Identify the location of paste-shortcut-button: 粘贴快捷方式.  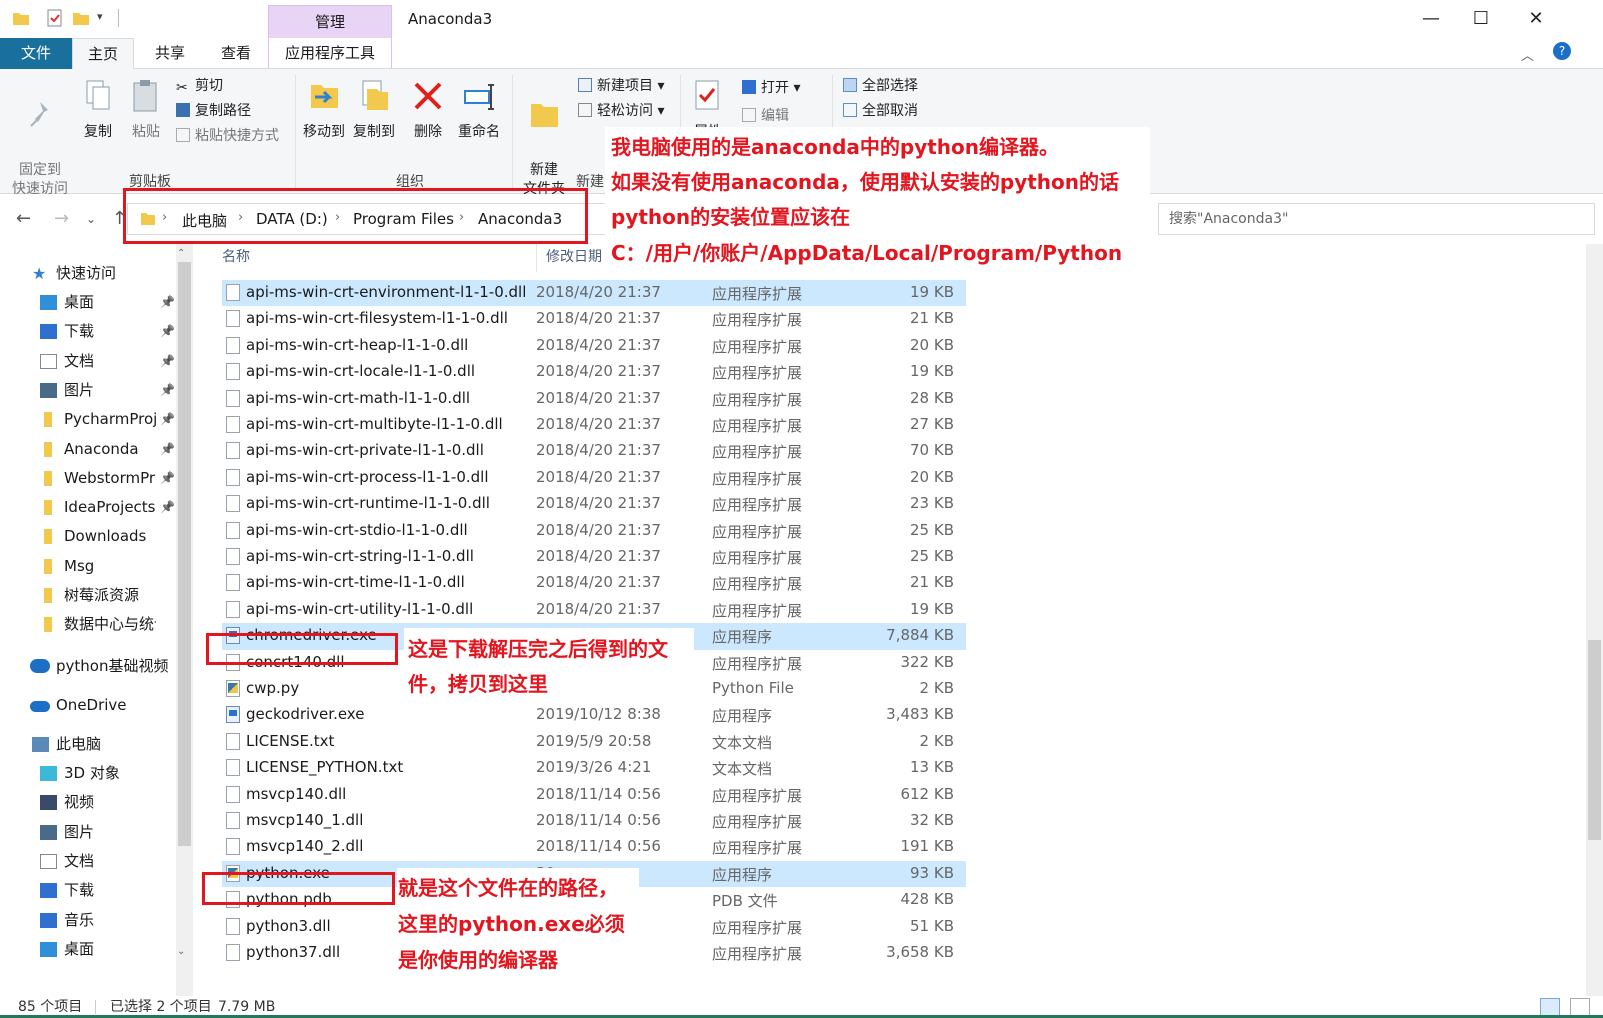
(227, 136).